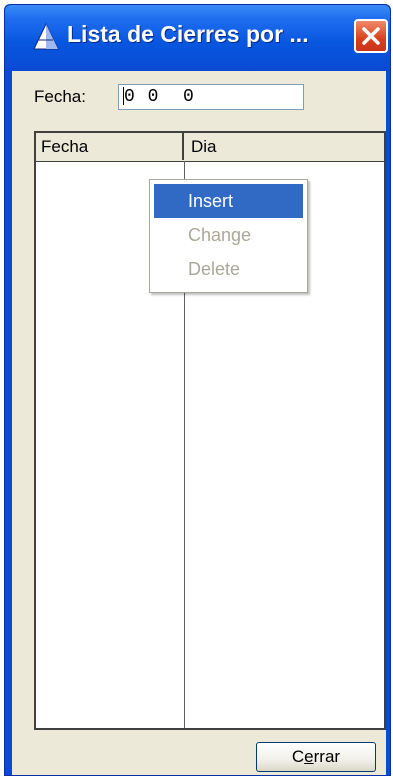  I want to click on context-menu: Insert Change Delete, so click(228, 236).